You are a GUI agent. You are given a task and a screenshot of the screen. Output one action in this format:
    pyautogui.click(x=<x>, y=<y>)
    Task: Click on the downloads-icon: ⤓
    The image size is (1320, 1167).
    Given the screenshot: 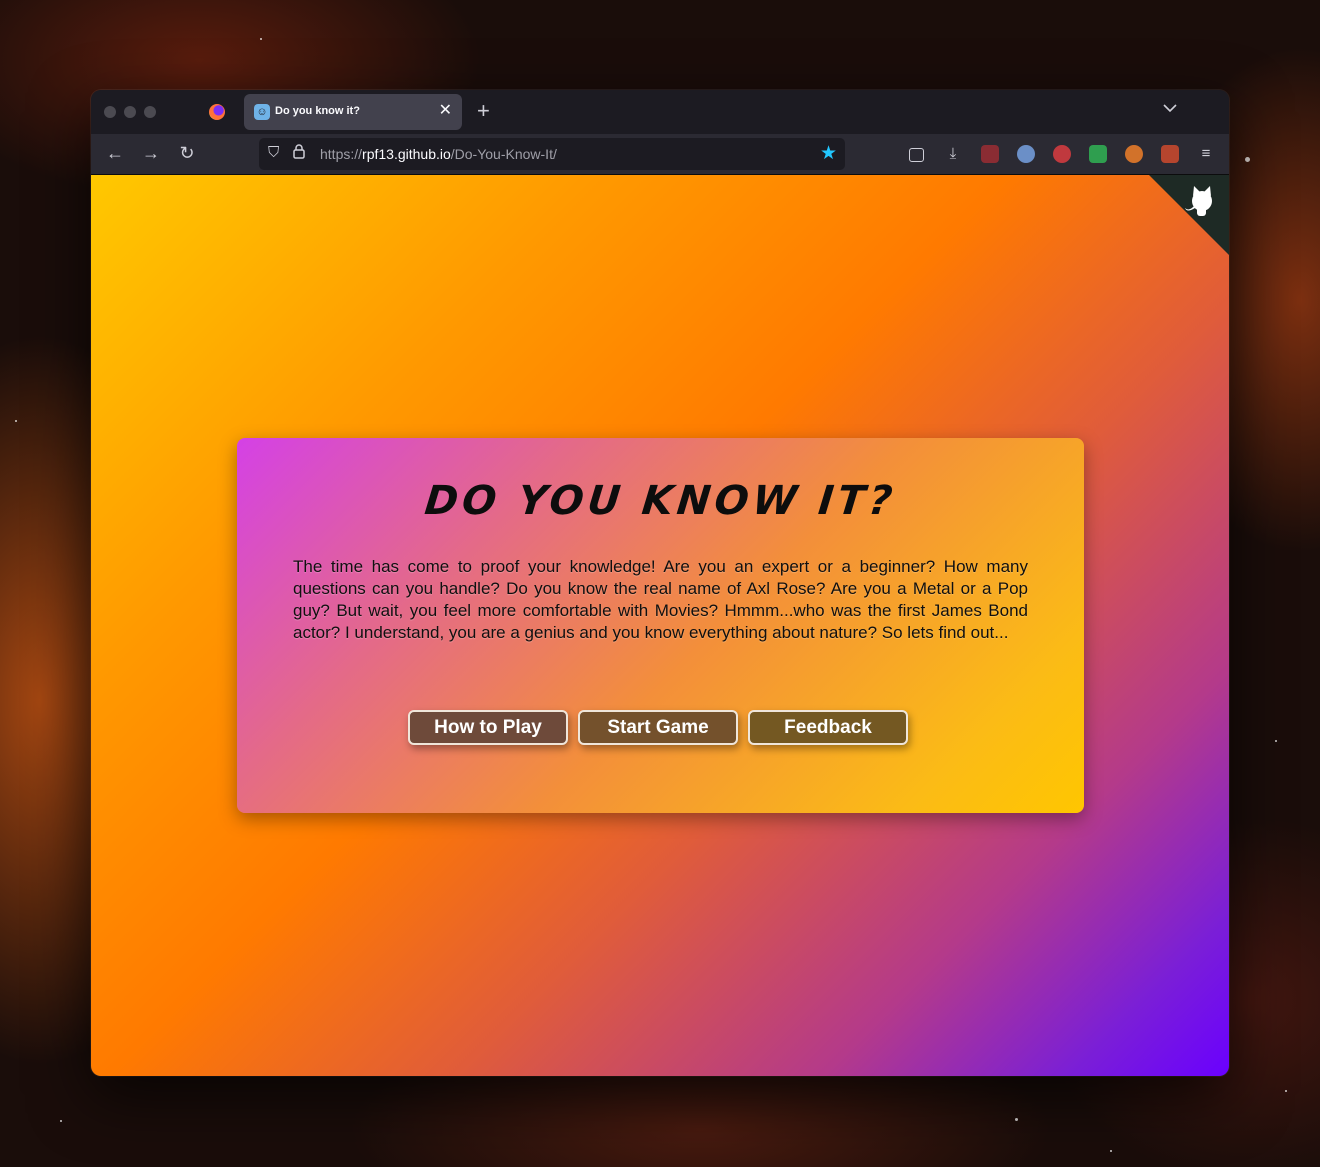 What is the action you would take?
    pyautogui.click(x=953, y=154)
    